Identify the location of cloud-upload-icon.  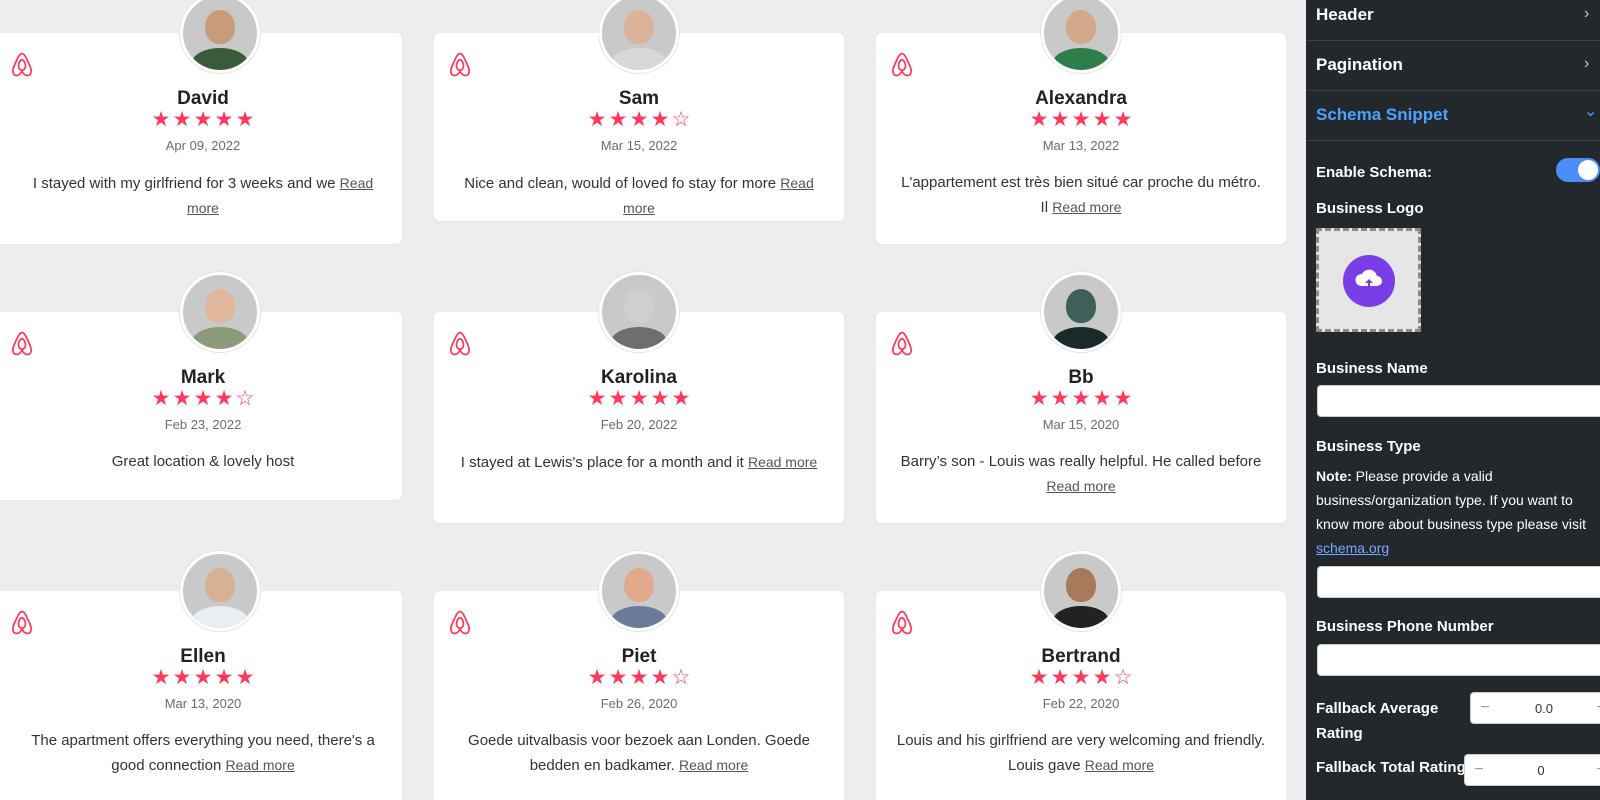
(1369, 281).